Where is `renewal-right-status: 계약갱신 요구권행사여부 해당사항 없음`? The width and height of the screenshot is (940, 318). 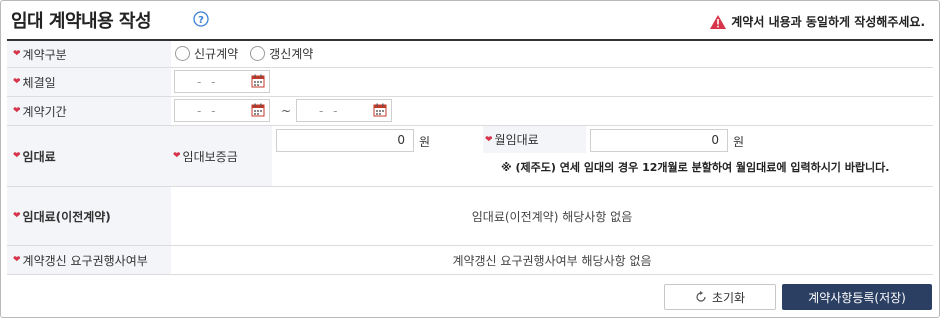 renewal-right-status: 계약갱신 요구권행사여부 해당사항 없음 is located at coordinates (552, 260).